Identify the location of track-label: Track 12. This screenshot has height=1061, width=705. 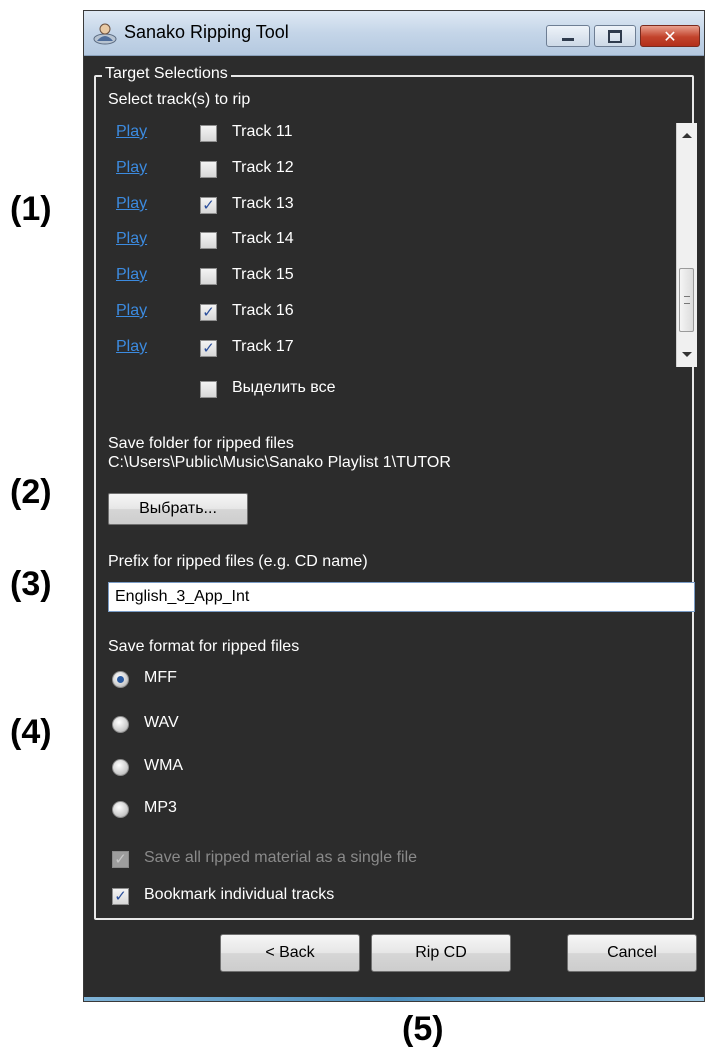
(263, 167).